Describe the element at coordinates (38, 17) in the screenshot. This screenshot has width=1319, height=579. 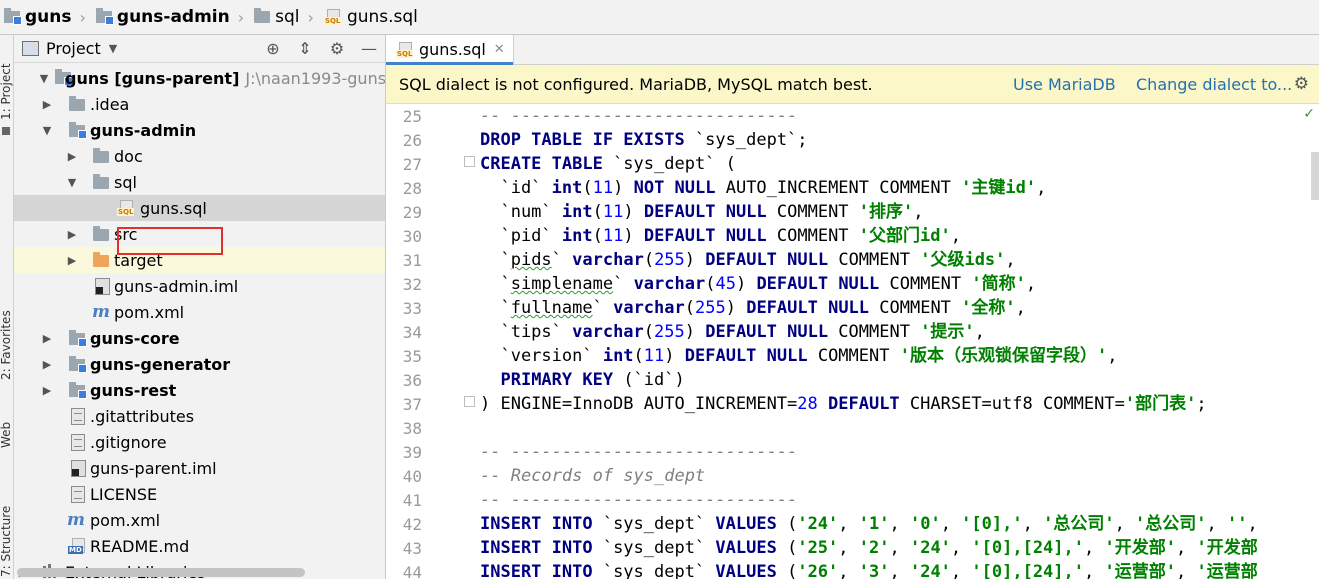
I see `breadcrumb-guns: guns` at that location.